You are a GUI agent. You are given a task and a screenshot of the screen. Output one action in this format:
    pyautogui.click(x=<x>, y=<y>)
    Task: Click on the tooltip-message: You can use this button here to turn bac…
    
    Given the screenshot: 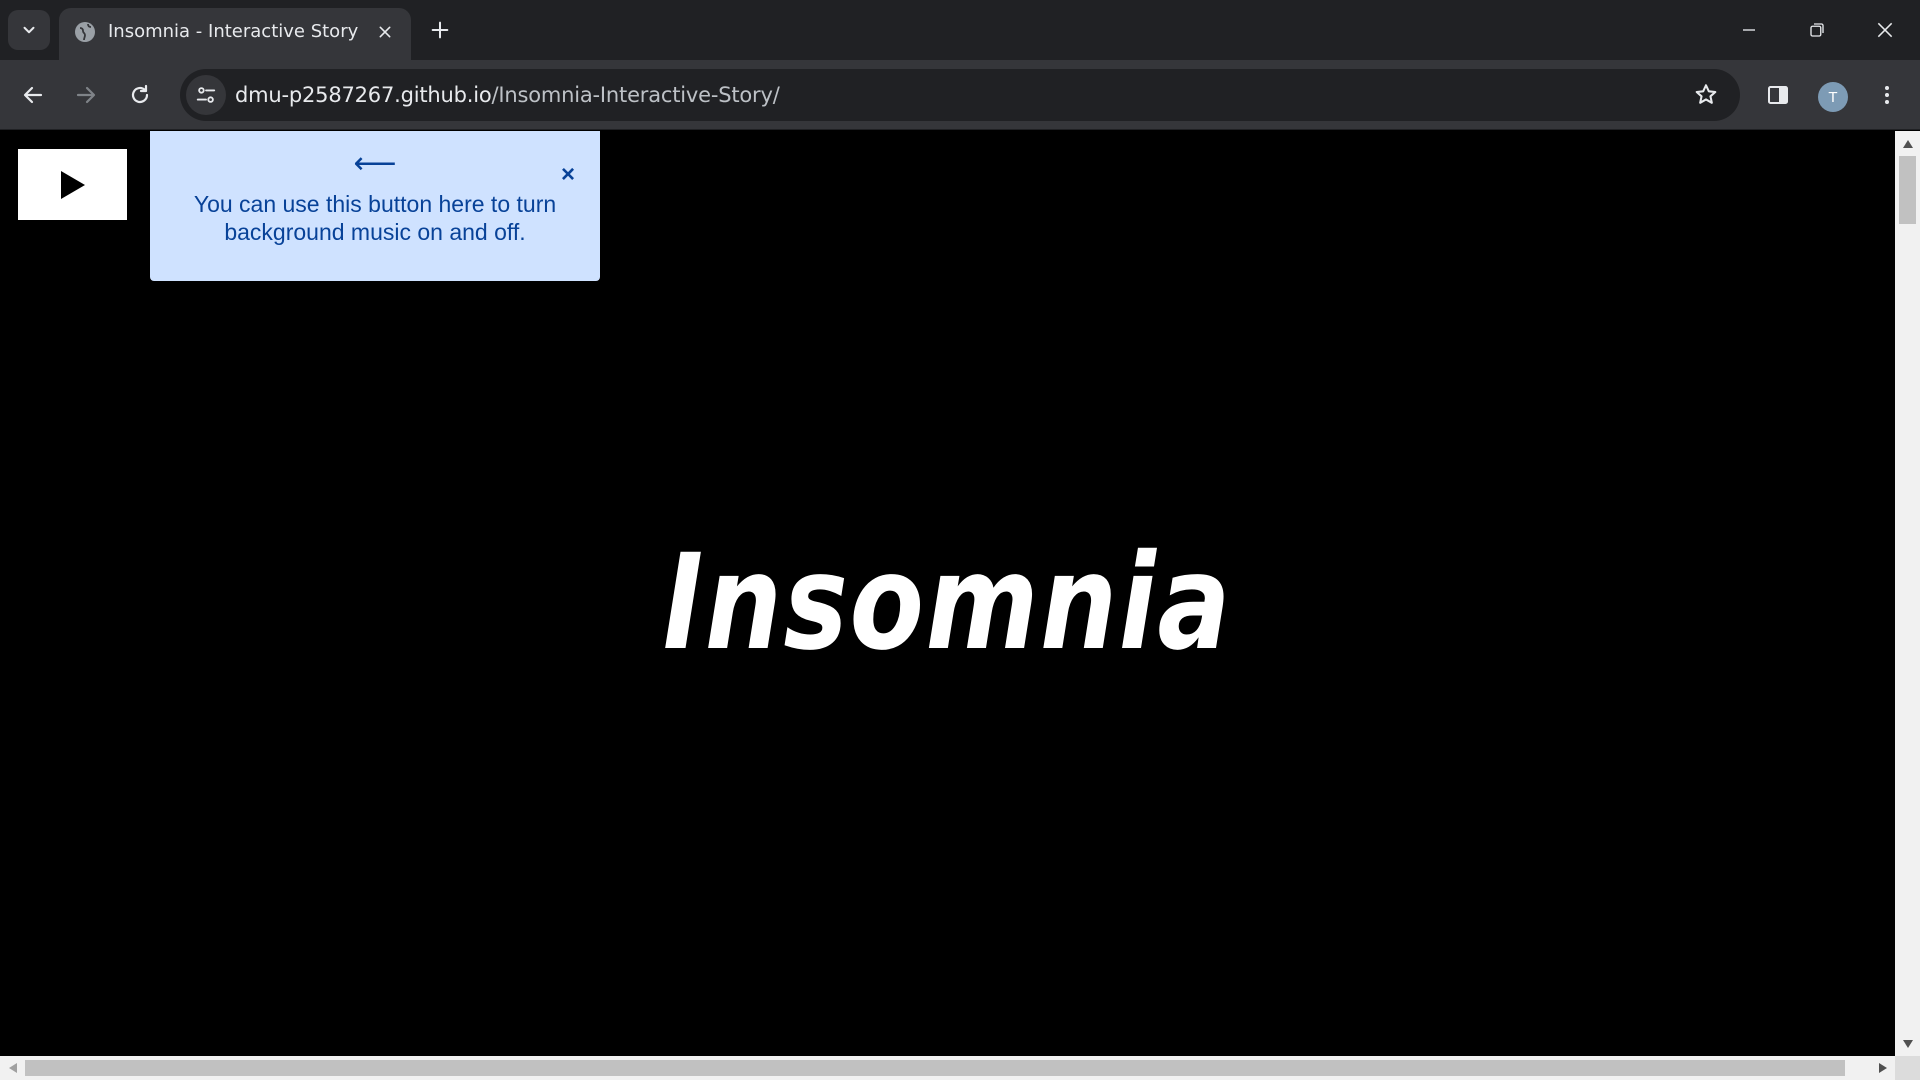 What is the action you would take?
    pyautogui.click(x=375, y=218)
    